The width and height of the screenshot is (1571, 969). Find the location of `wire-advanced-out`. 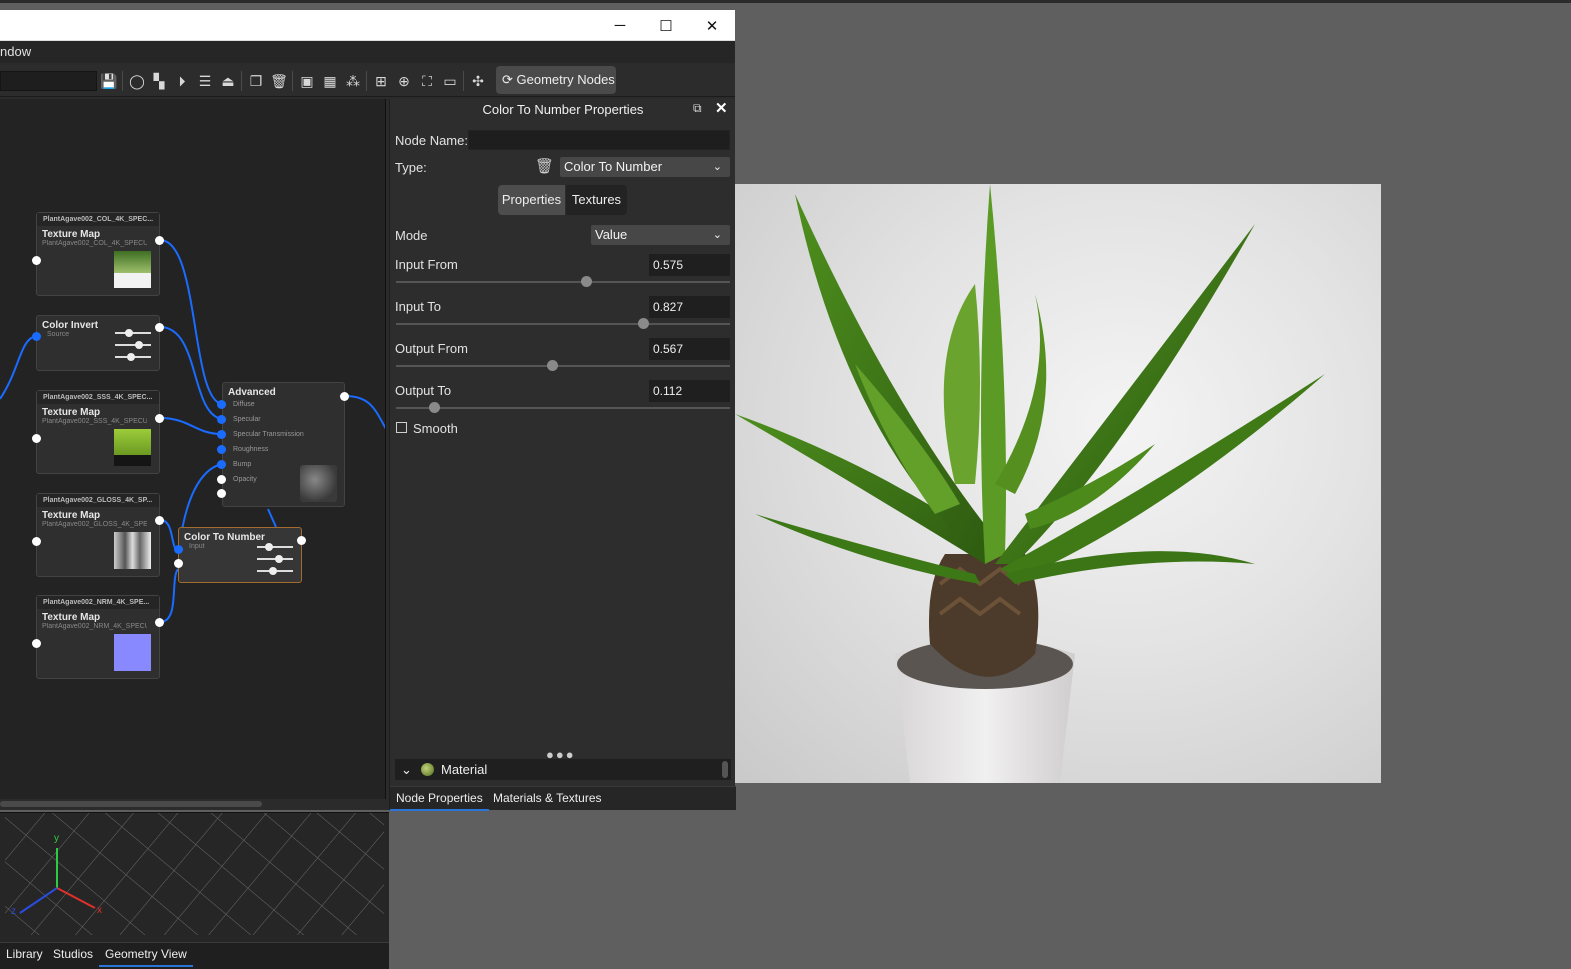

wire-advanced-out is located at coordinates (364, 412).